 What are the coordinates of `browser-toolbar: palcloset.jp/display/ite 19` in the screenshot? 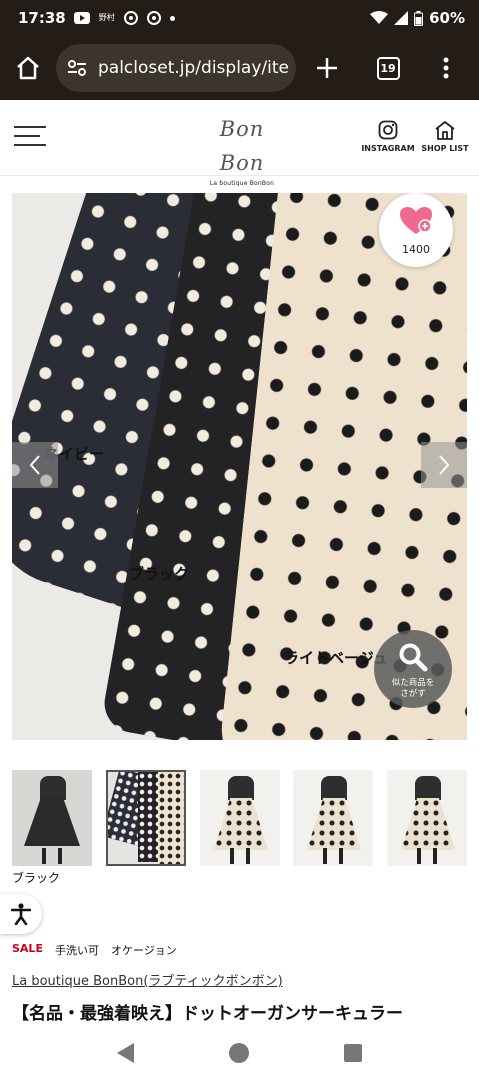 It's located at (239, 68).